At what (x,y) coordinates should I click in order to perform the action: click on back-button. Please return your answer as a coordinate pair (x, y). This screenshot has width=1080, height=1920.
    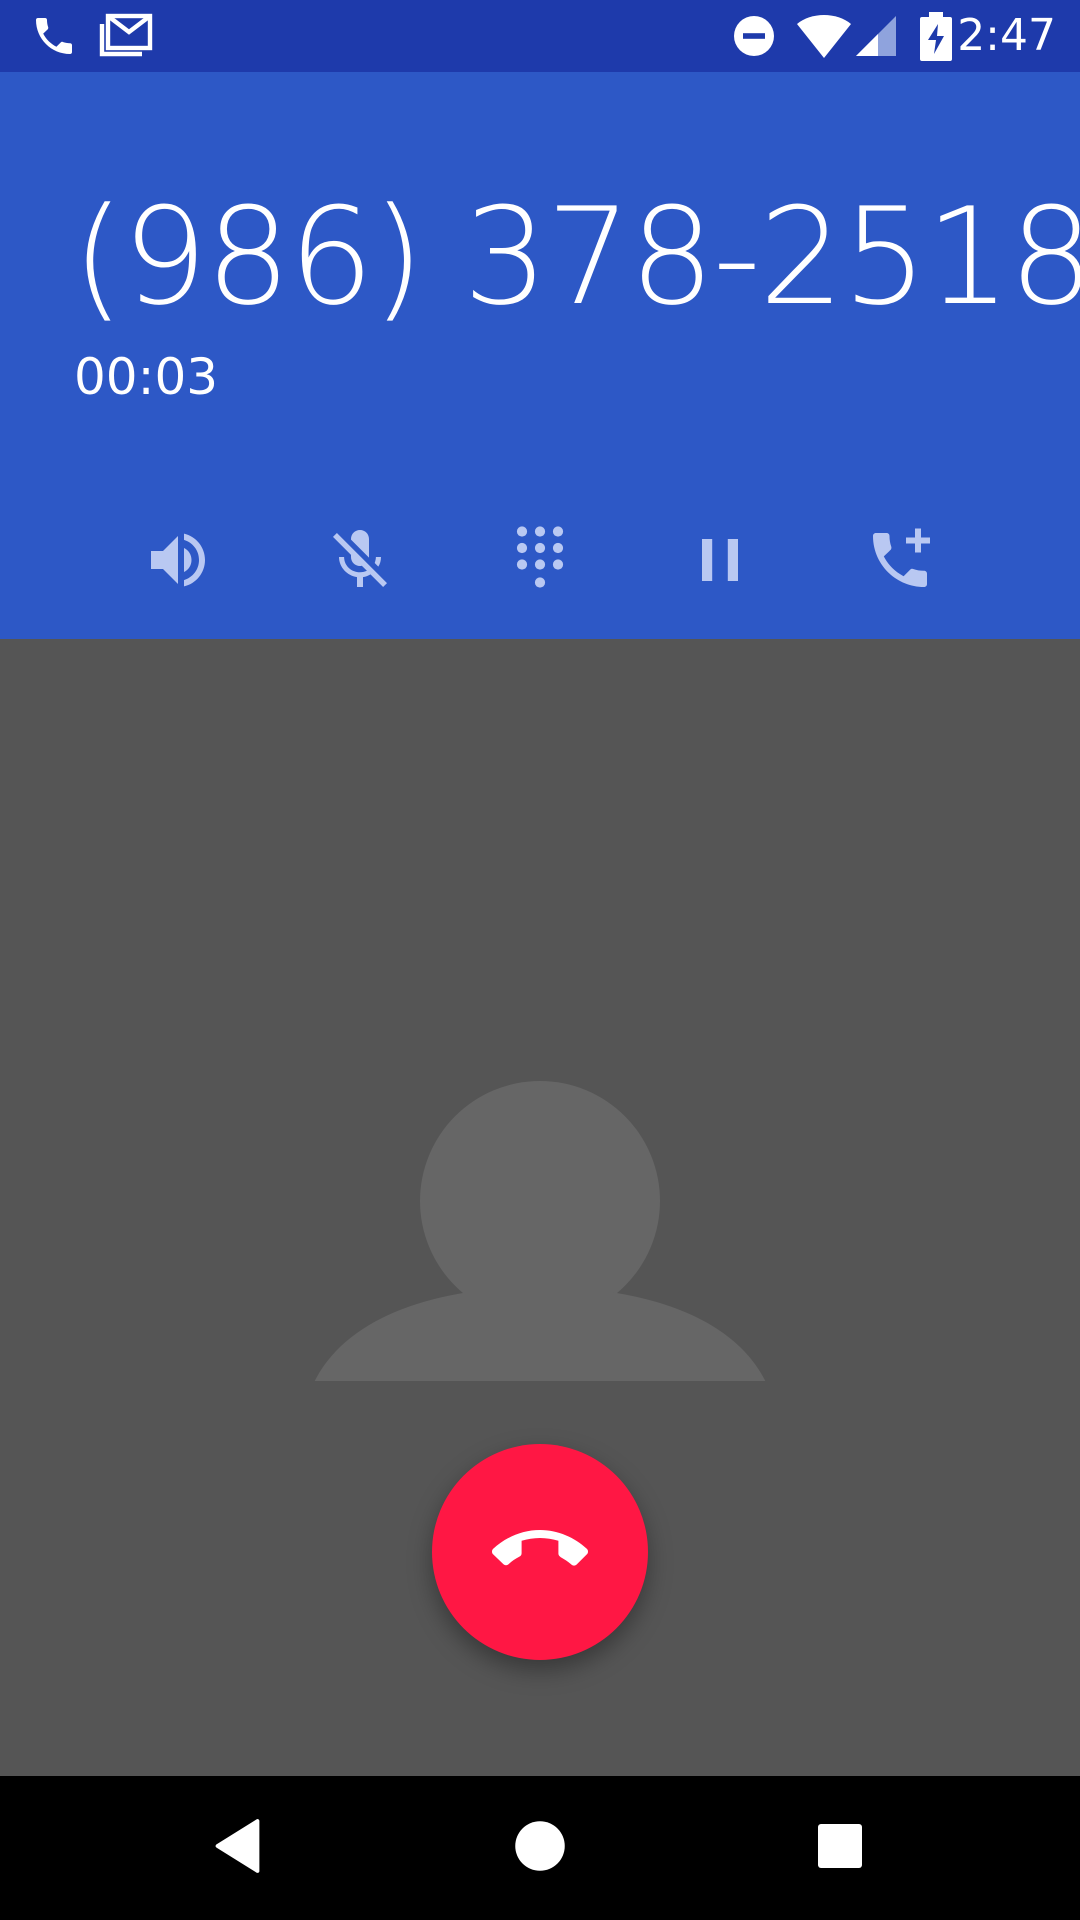
    Looking at the image, I should click on (240, 1848).